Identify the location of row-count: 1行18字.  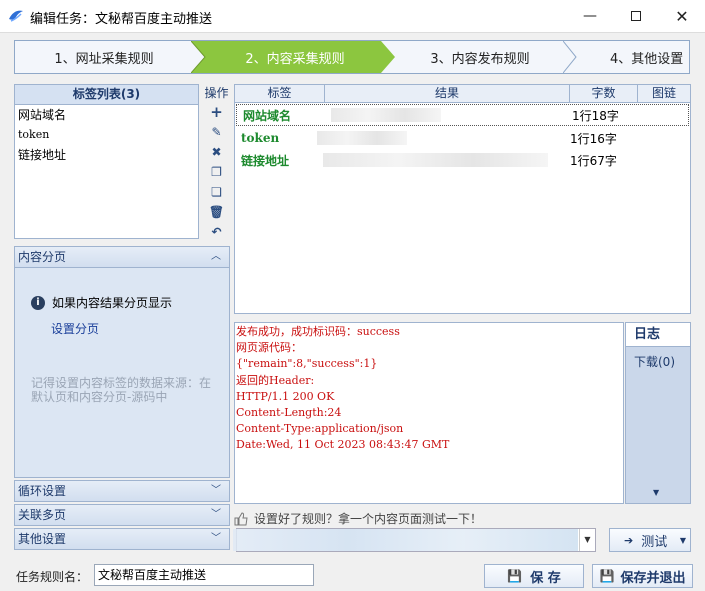
(595, 115).